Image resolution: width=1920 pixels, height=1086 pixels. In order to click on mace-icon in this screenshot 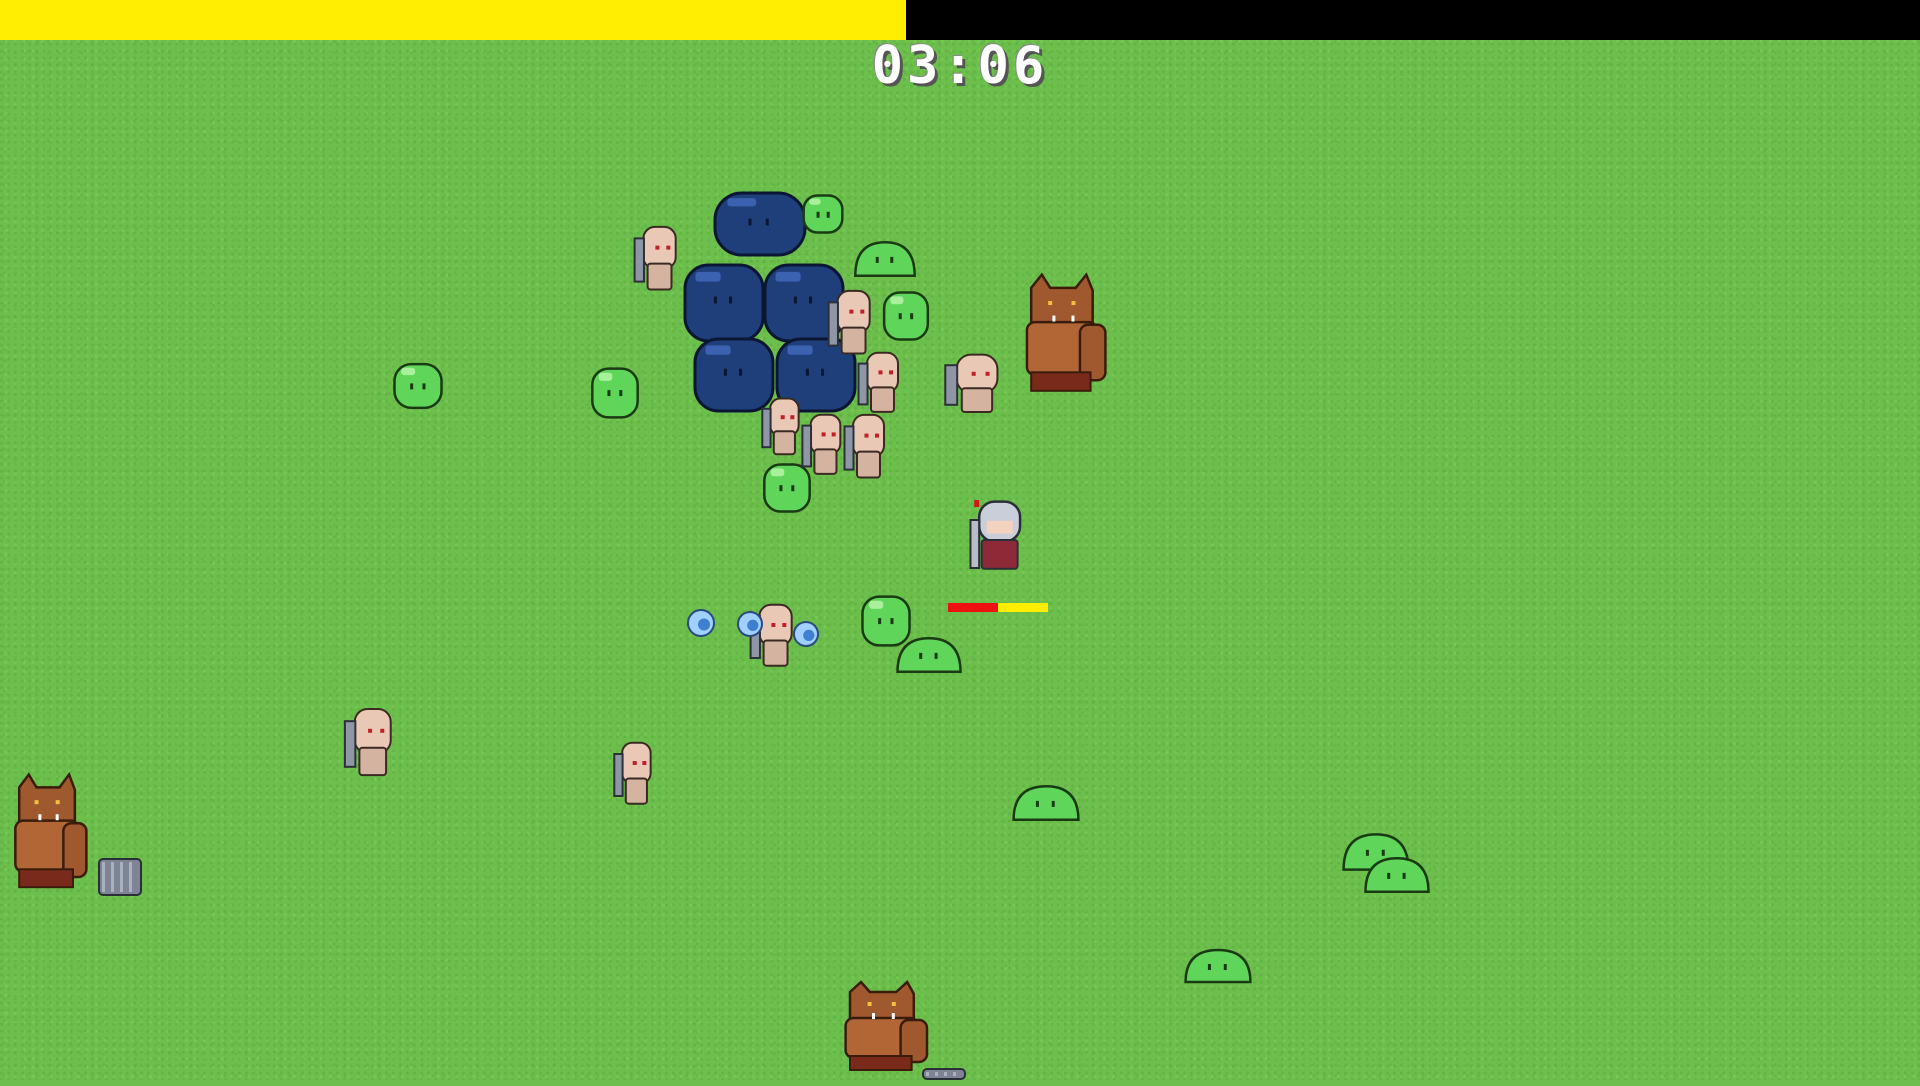, I will do `click(120, 877)`.